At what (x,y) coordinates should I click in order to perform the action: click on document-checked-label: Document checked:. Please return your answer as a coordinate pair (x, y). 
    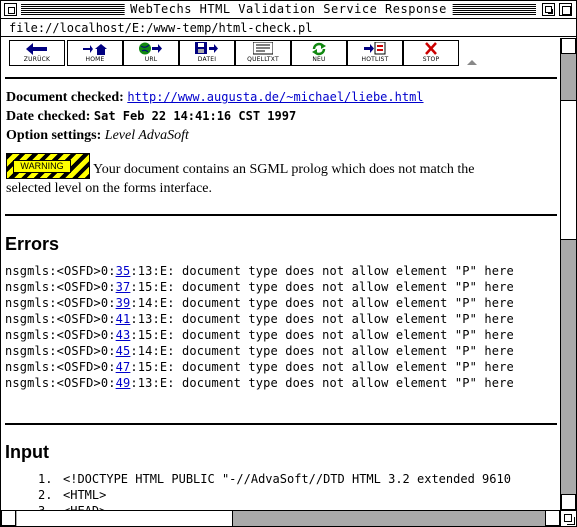
    Looking at the image, I should click on (65, 97).